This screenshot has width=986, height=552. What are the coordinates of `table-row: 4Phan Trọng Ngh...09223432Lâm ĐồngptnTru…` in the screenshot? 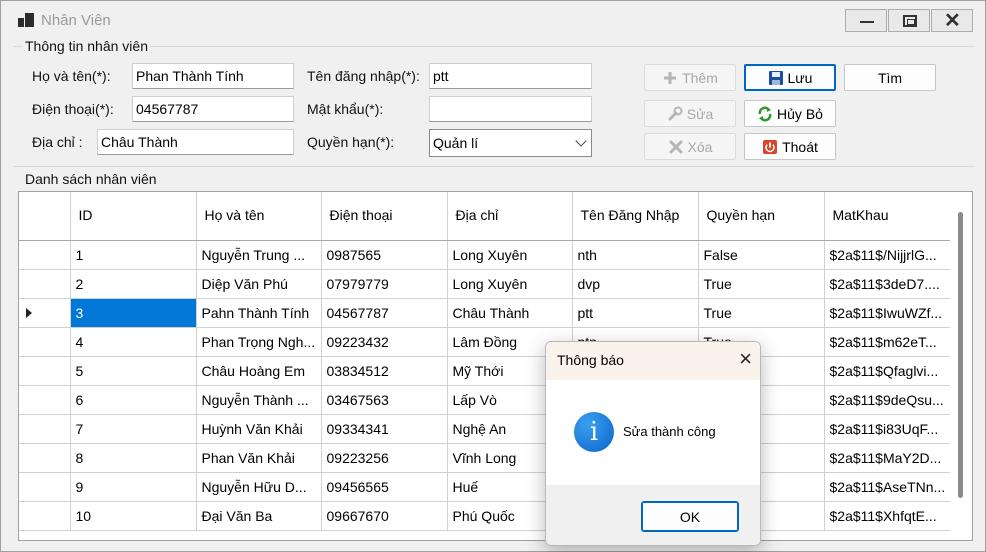 It's located at (485, 342).